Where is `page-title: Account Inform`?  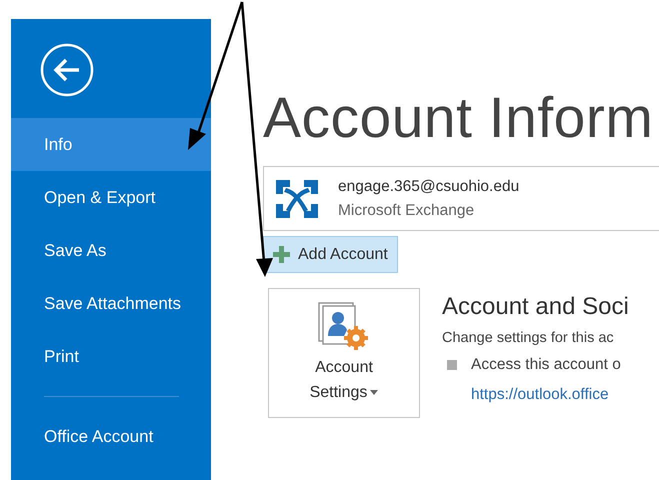 page-title: Account Inform is located at coordinates (458, 118).